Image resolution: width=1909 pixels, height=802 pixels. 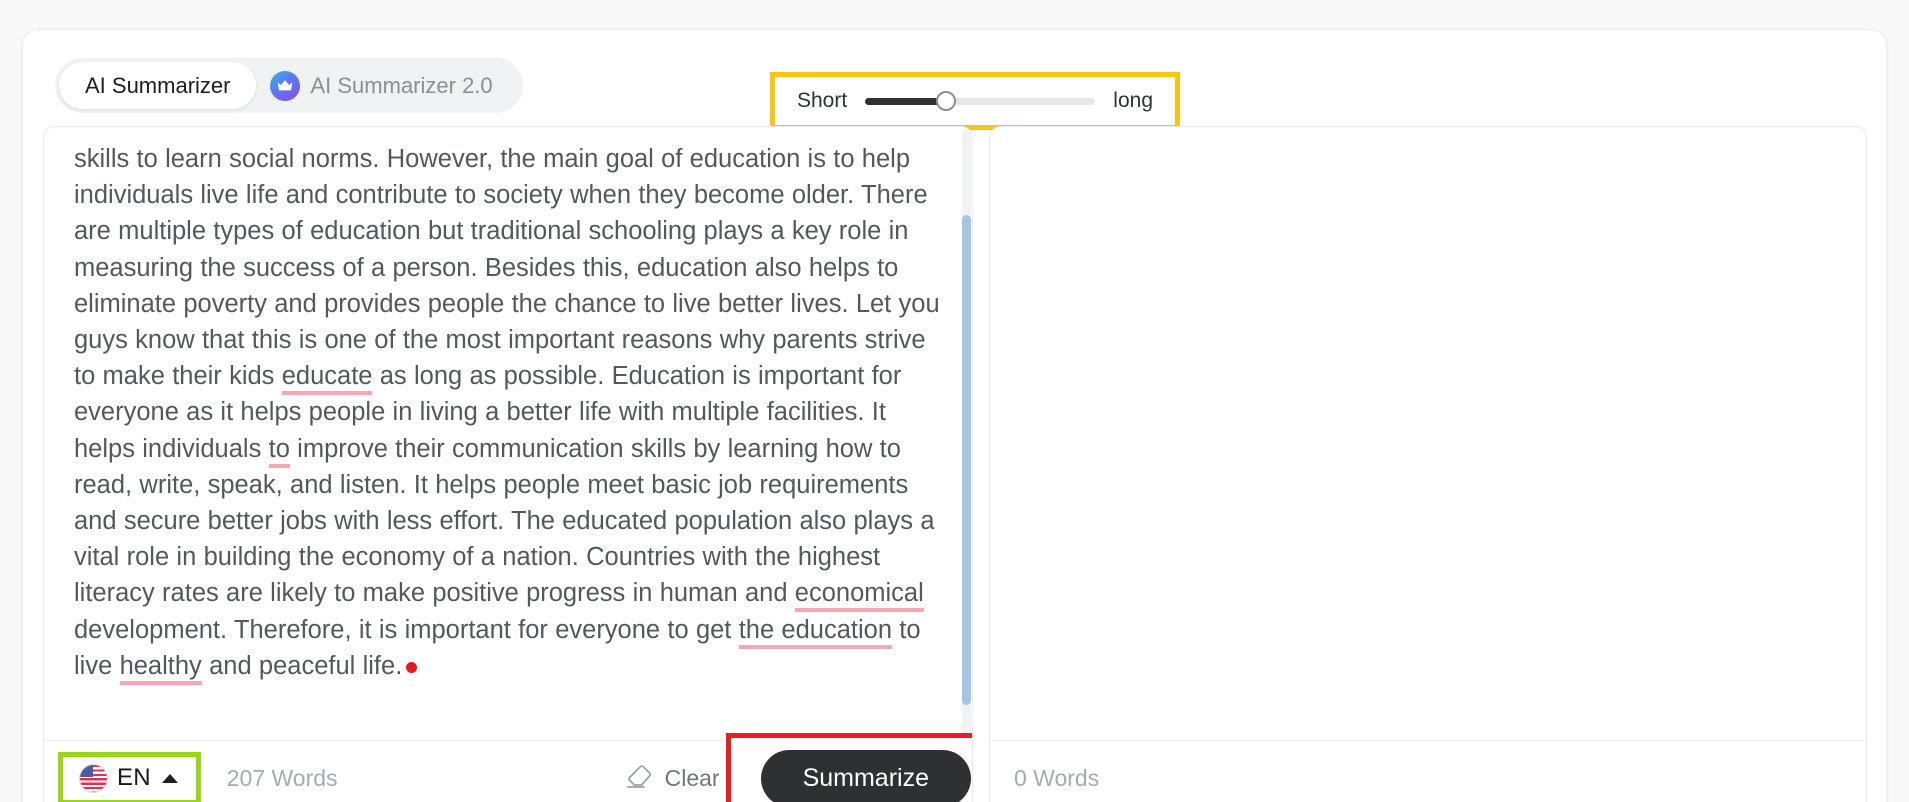 I want to click on tool-tabs: AI Summarizer AI Summarizer 2.0, so click(x=289, y=85).